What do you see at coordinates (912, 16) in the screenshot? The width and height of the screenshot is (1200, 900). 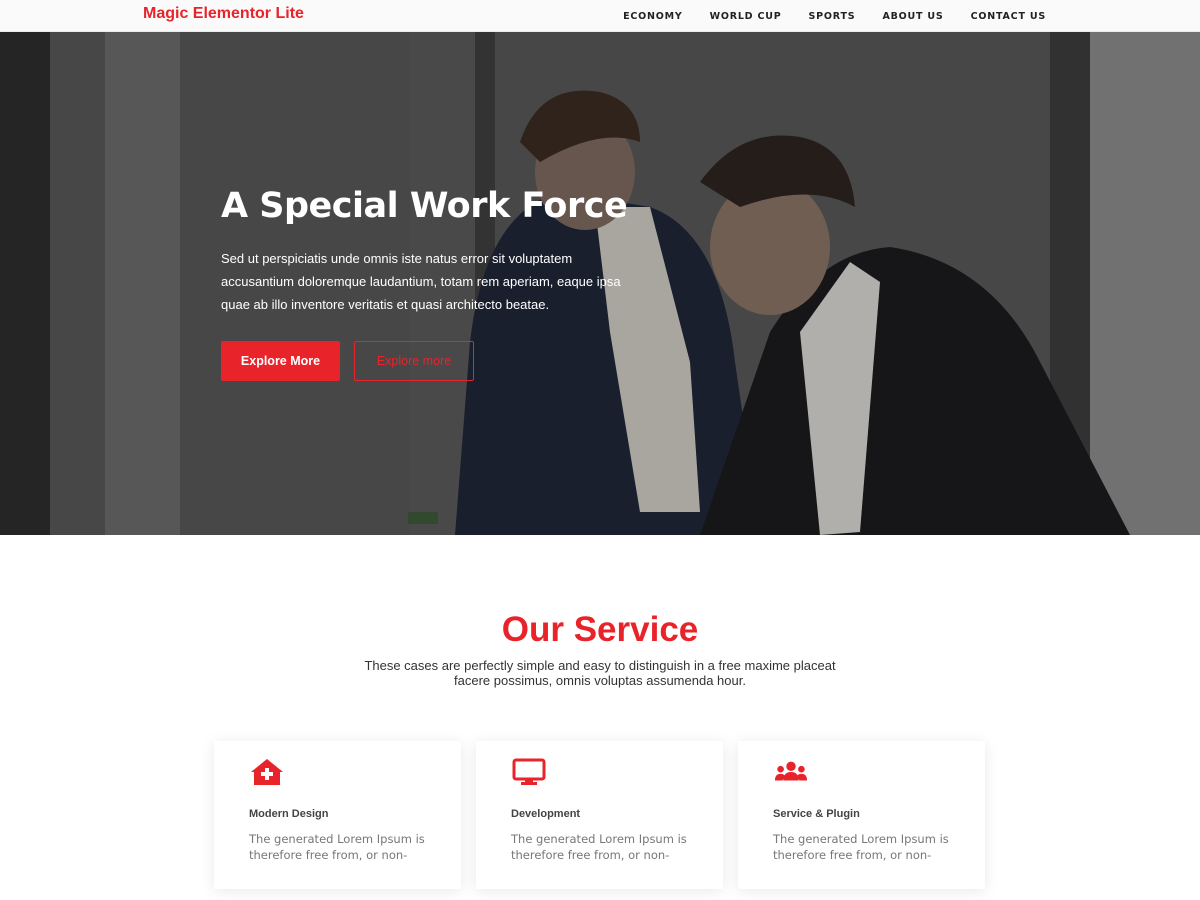 I see `nav-about-us: ABOUT US` at bounding box center [912, 16].